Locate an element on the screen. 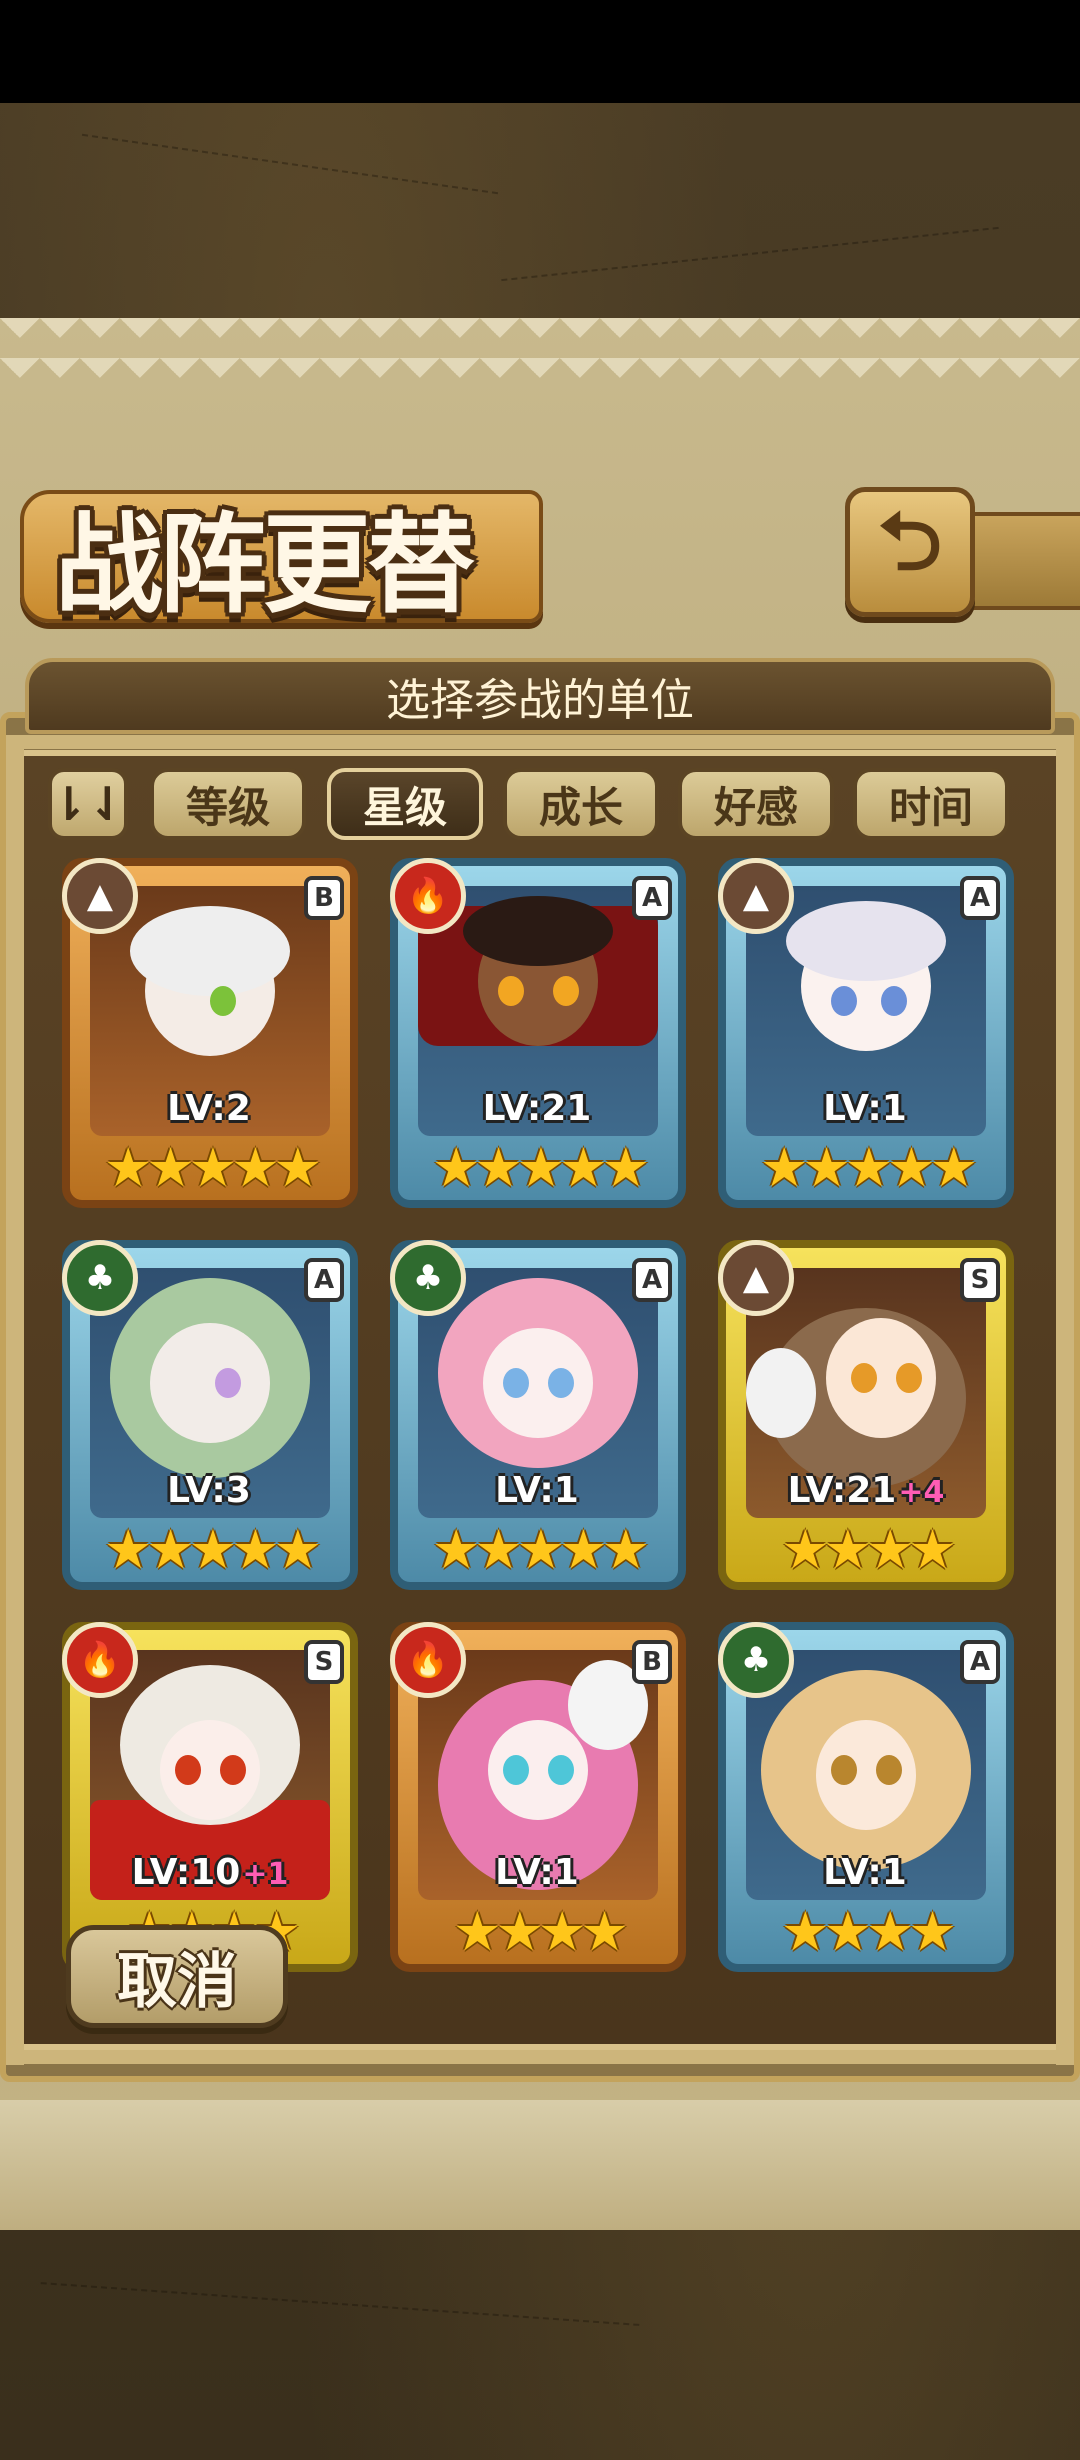  sort-order-toggle: ⇂⇃ is located at coordinates (88, 804).